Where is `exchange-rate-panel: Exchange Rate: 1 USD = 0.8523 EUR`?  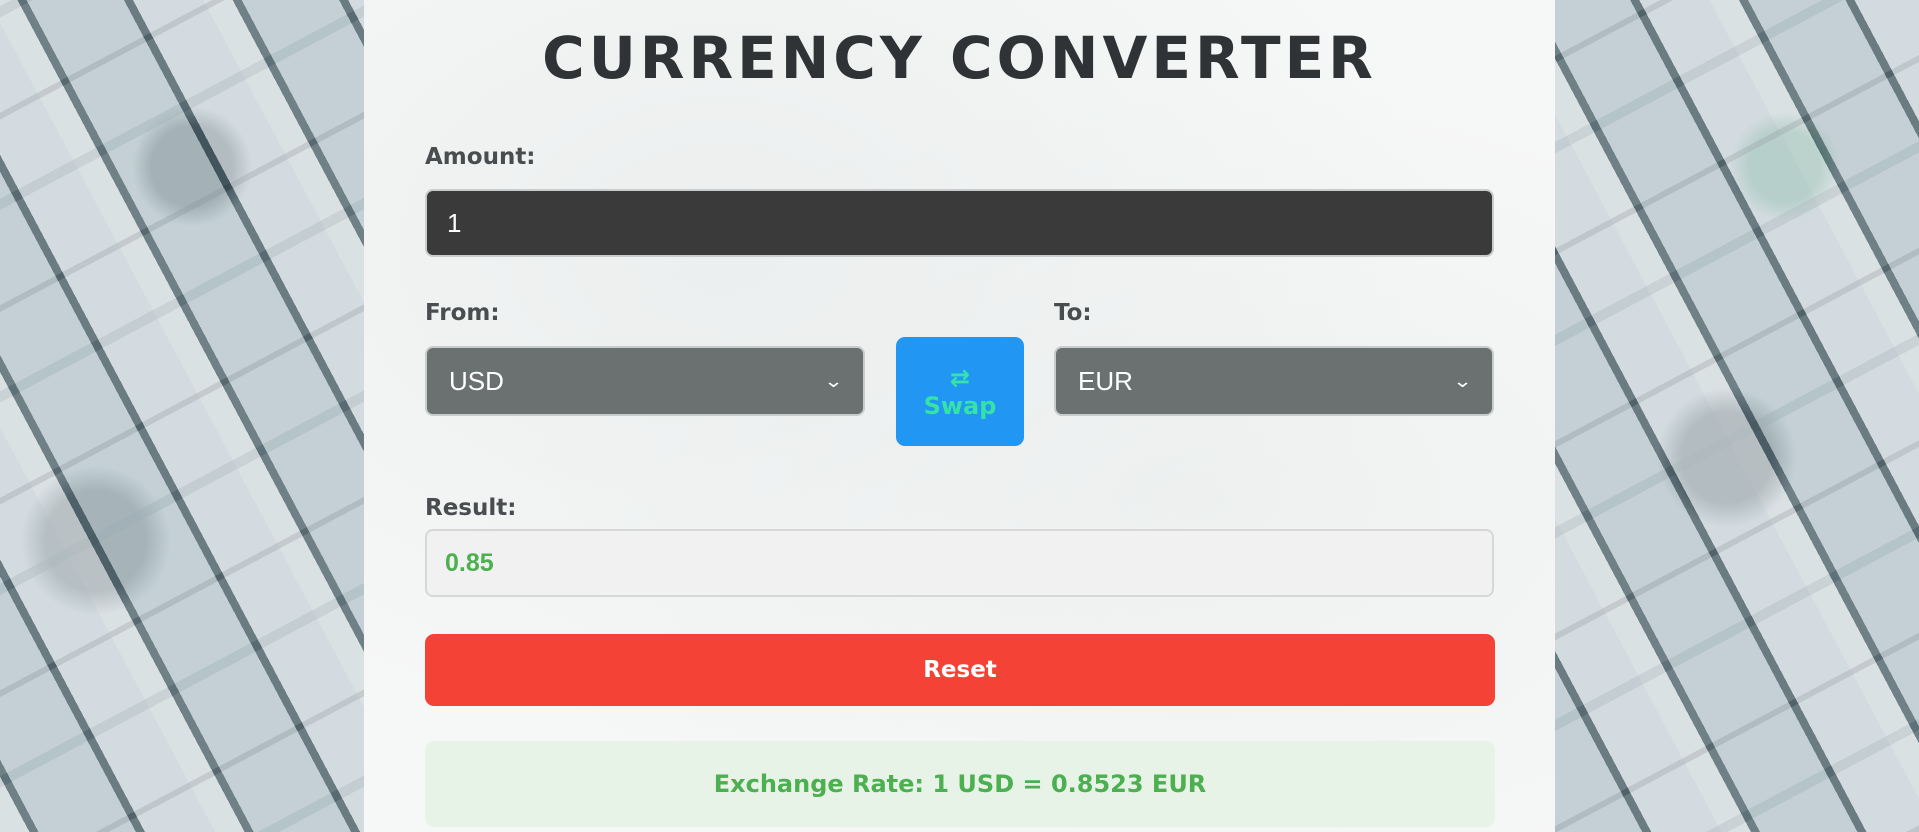 exchange-rate-panel: Exchange Rate: 1 USD = 0.8523 EUR is located at coordinates (960, 784).